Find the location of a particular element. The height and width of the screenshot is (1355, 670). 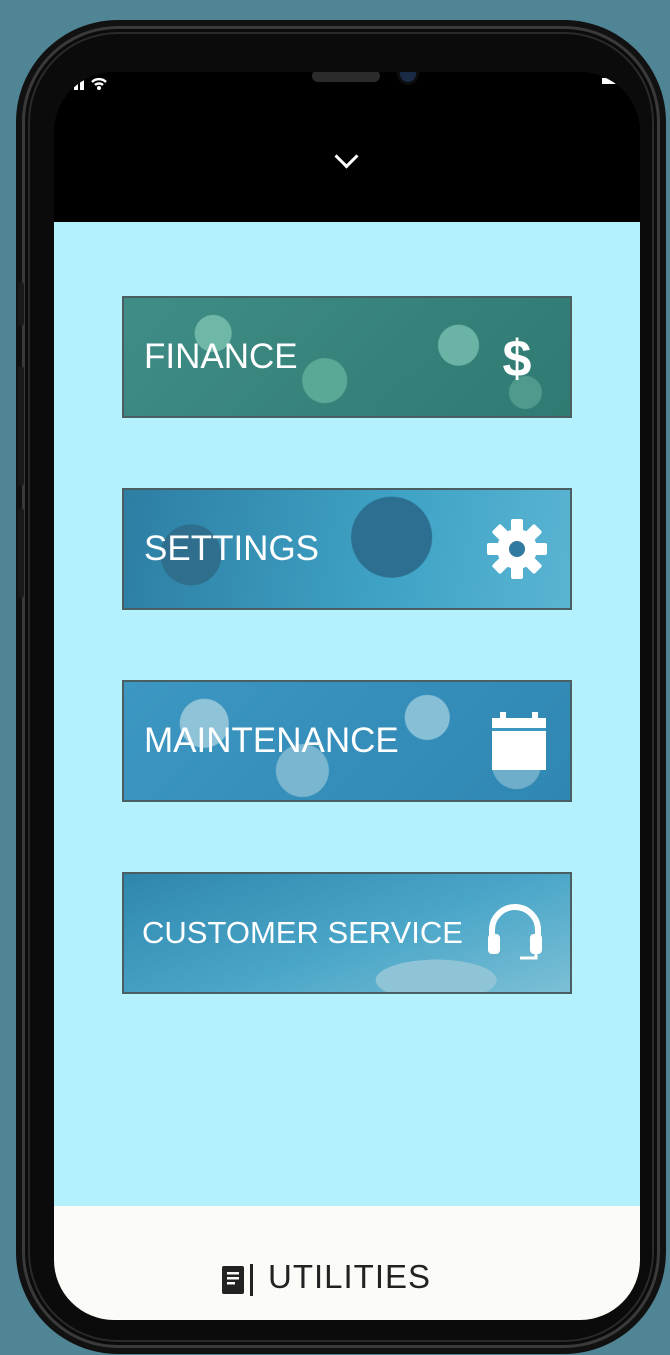

dollar-icon: $ is located at coordinates (517, 359).